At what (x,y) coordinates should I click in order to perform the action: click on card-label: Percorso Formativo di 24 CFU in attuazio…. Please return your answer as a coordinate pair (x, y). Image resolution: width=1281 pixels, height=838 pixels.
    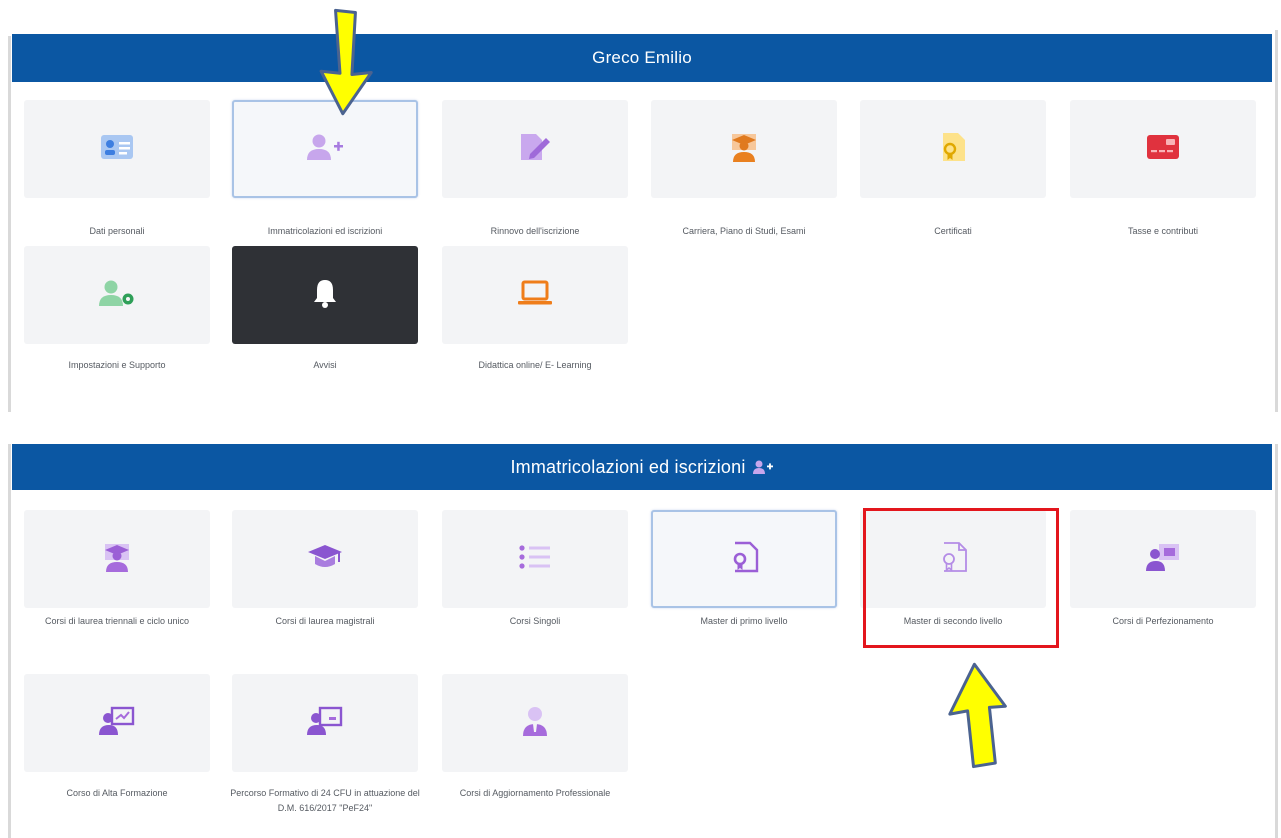
    Looking at the image, I should click on (325, 800).